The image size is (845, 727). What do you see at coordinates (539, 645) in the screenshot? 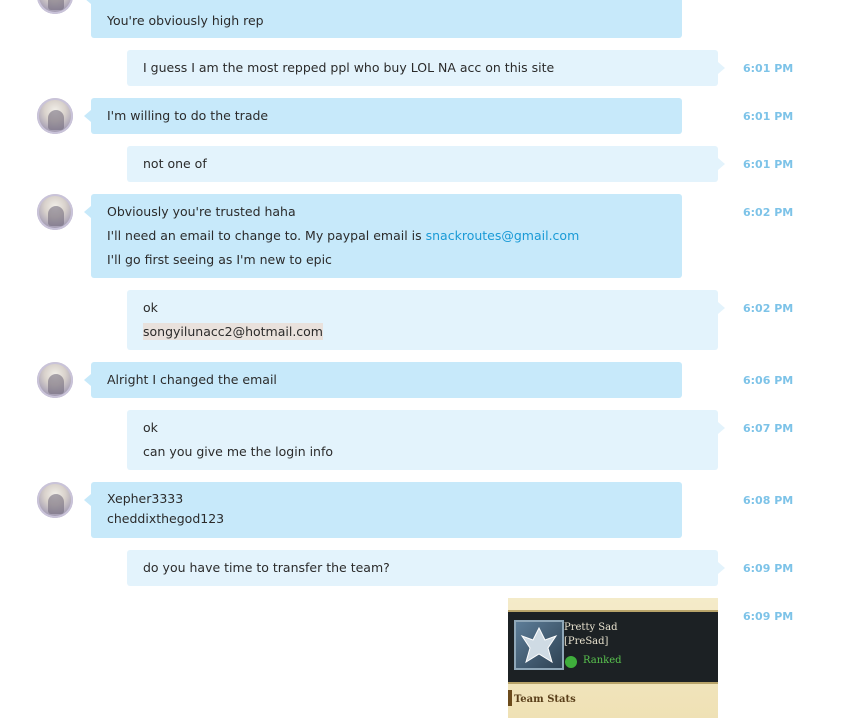
I see `team-emblem-icon` at bounding box center [539, 645].